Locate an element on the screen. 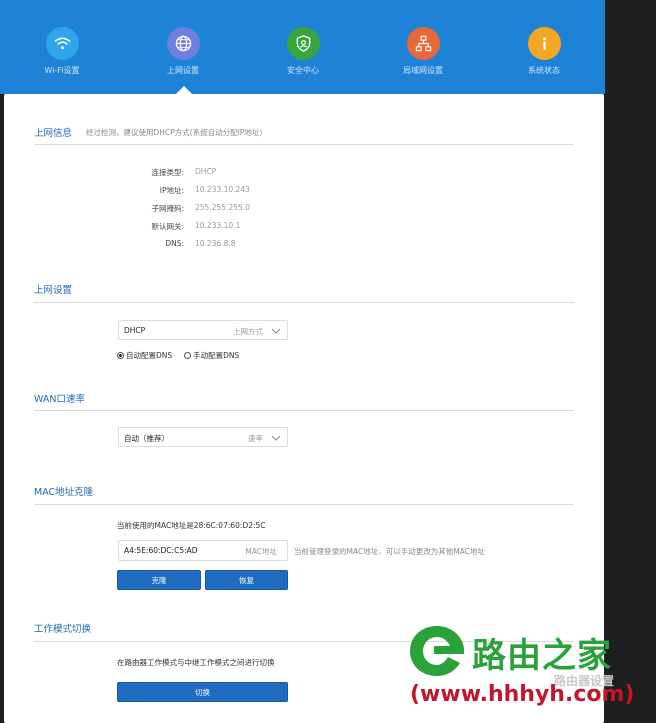 The height and width of the screenshot is (723, 656). section-title-internet-info: 上网信息 is located at coordinates (53, 133).